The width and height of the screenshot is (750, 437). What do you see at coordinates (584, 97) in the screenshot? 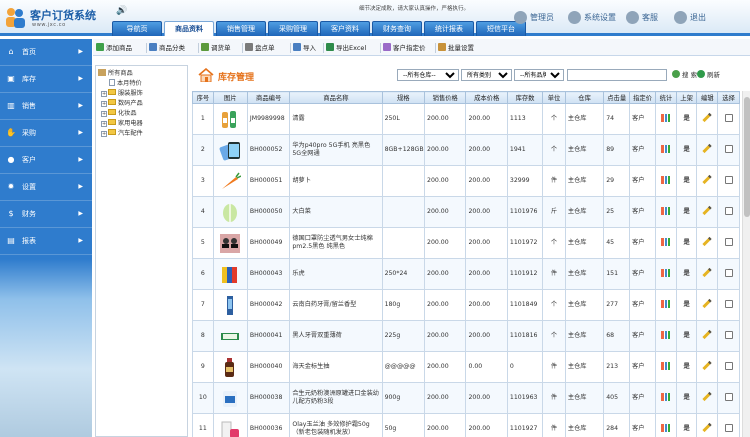
I see `column-header: 仓库` at bounding box center [584, 97].